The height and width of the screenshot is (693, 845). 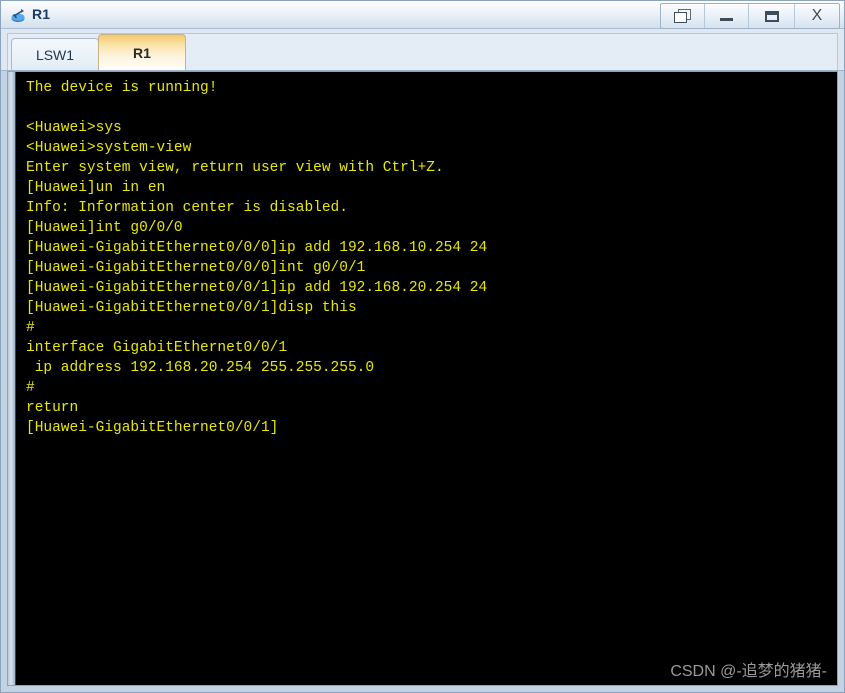 I want to click on tab-strip: LSW1 R1, so click(x=422, y=51).